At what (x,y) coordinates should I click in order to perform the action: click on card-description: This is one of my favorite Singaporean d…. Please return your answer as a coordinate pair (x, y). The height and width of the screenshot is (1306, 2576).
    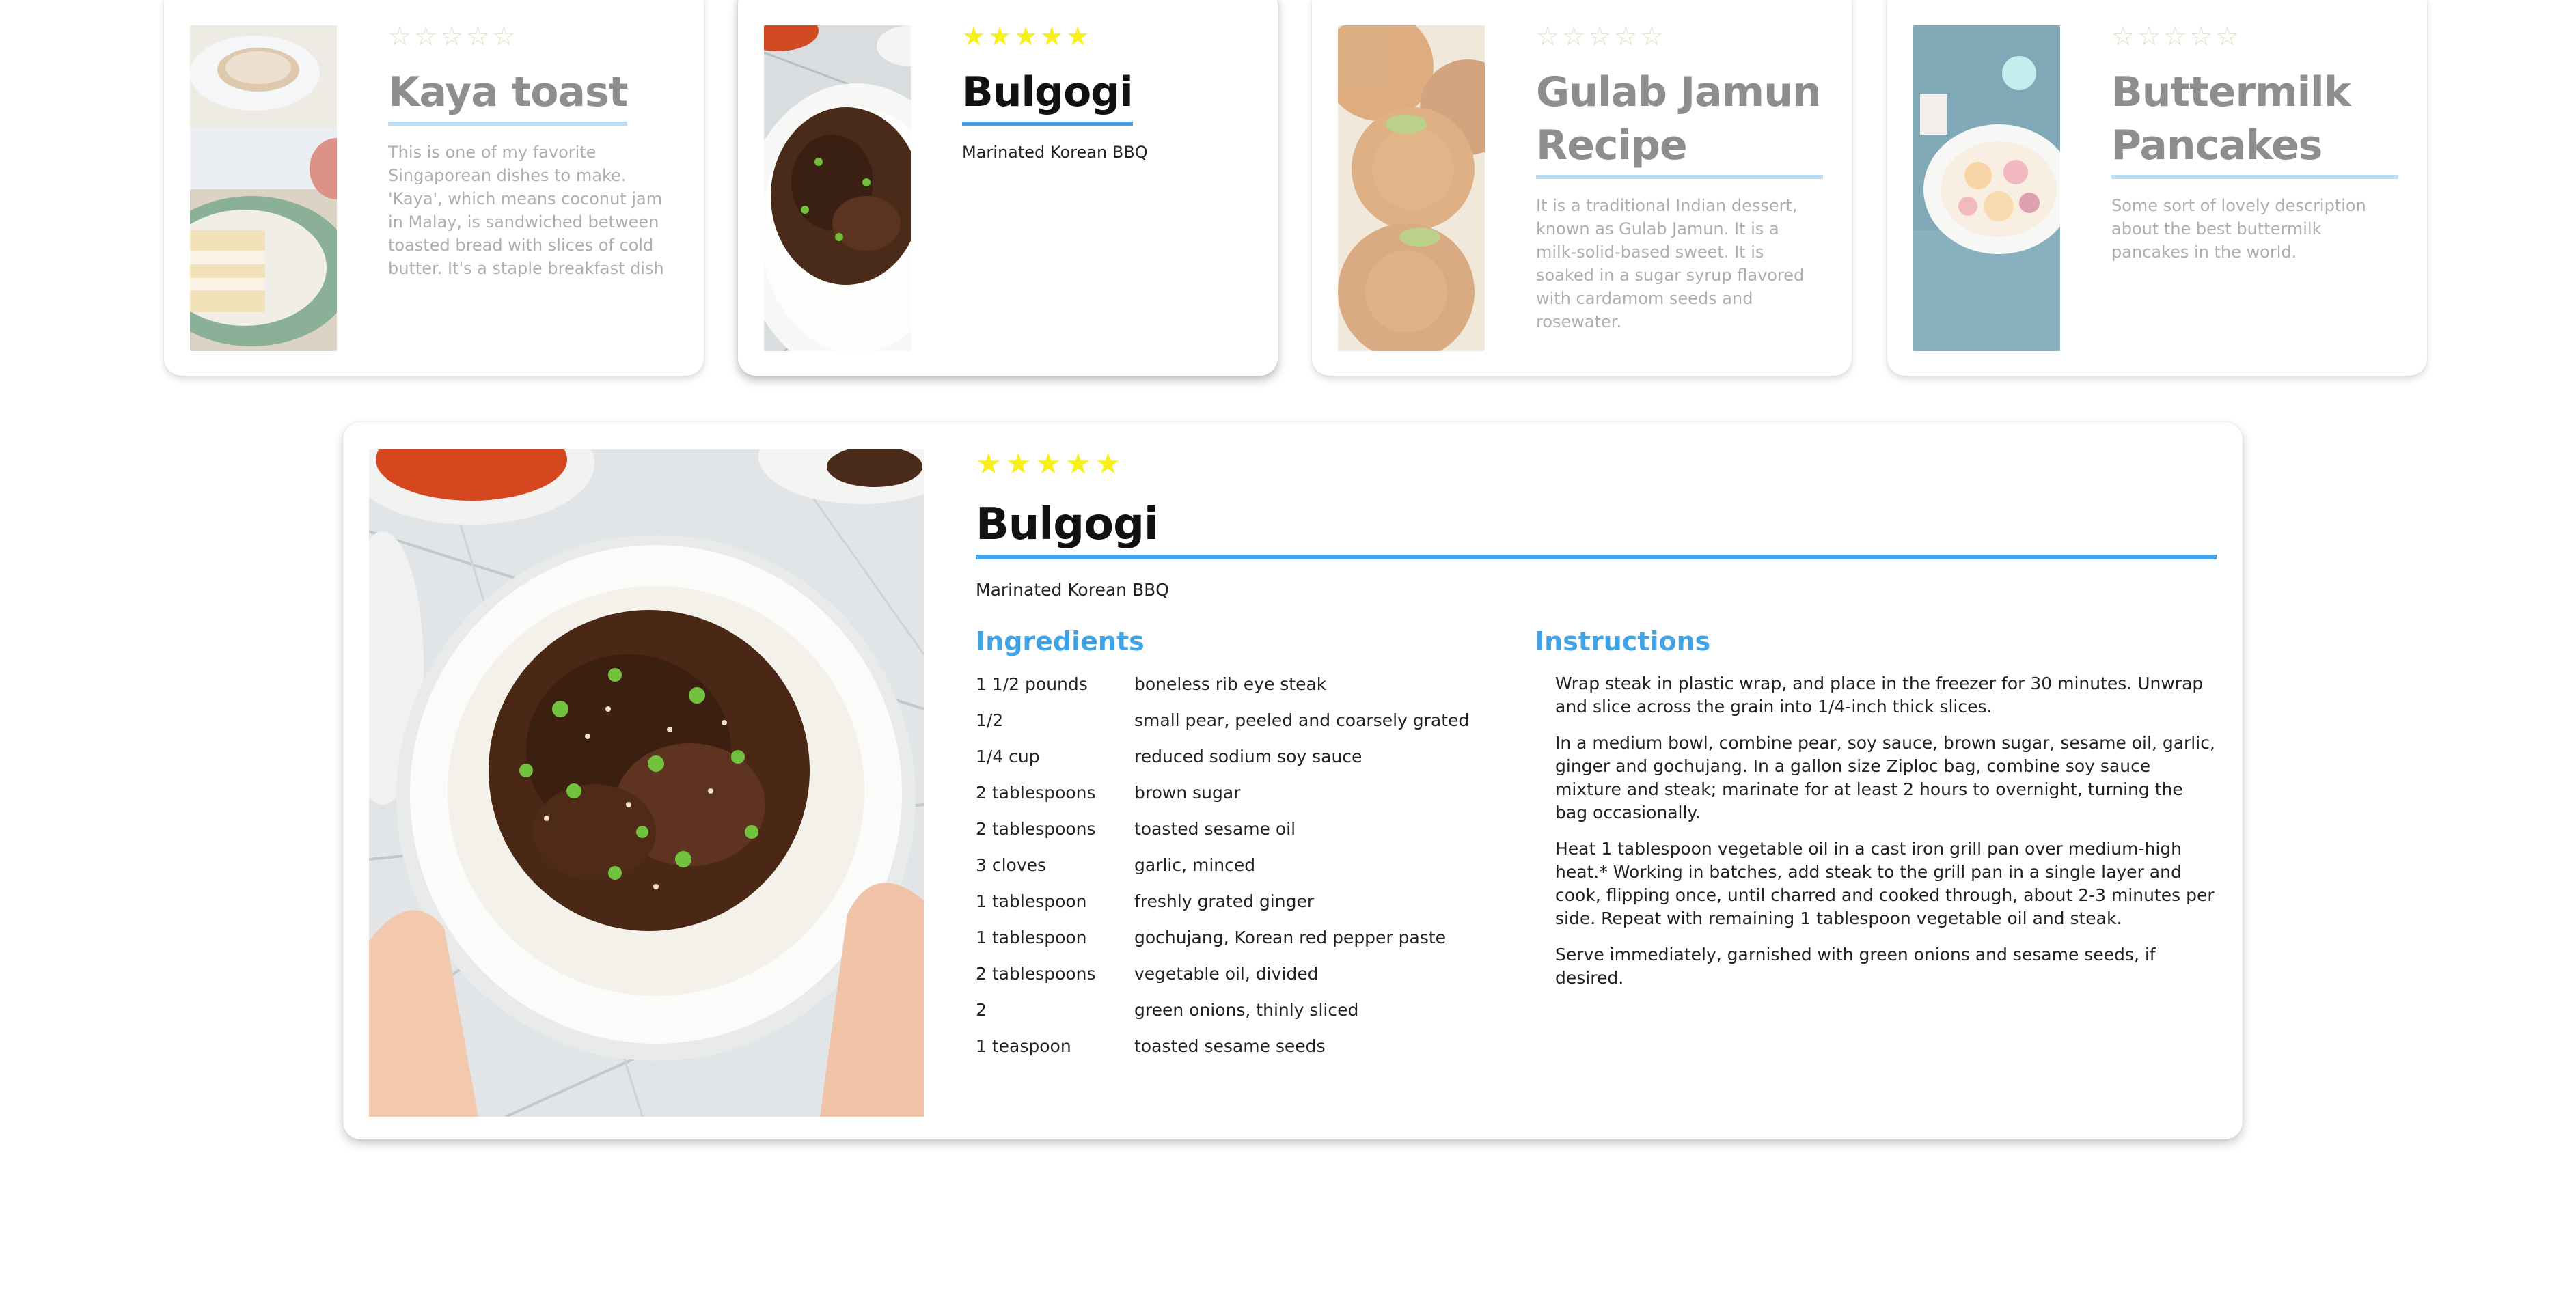
    Looking at the image, I should click on (526, 214).